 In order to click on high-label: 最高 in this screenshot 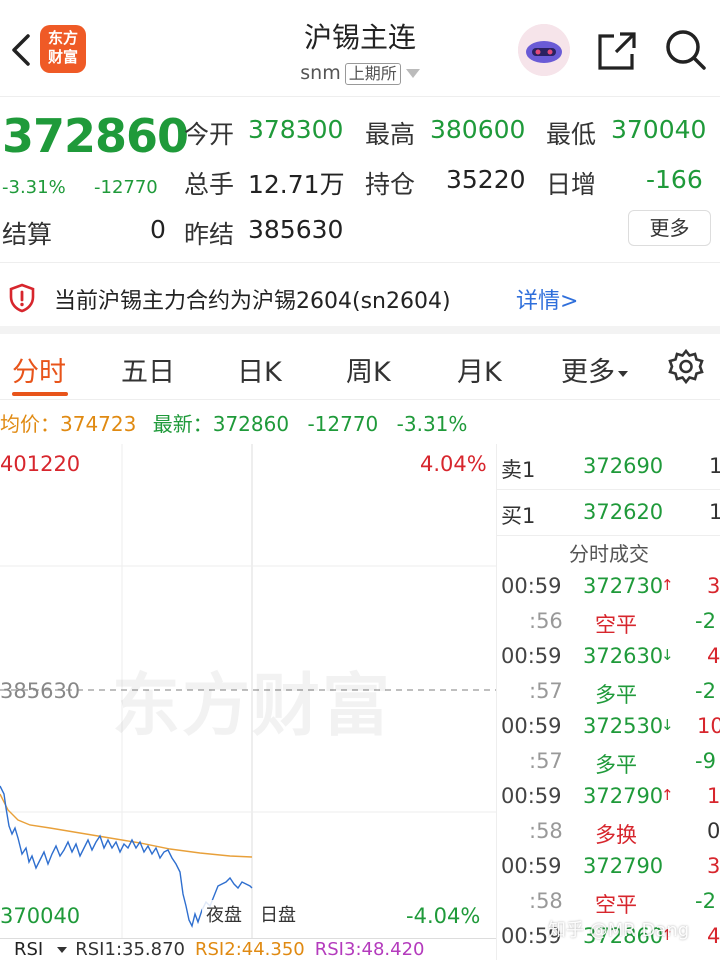, I will do `click(390, 134)`.